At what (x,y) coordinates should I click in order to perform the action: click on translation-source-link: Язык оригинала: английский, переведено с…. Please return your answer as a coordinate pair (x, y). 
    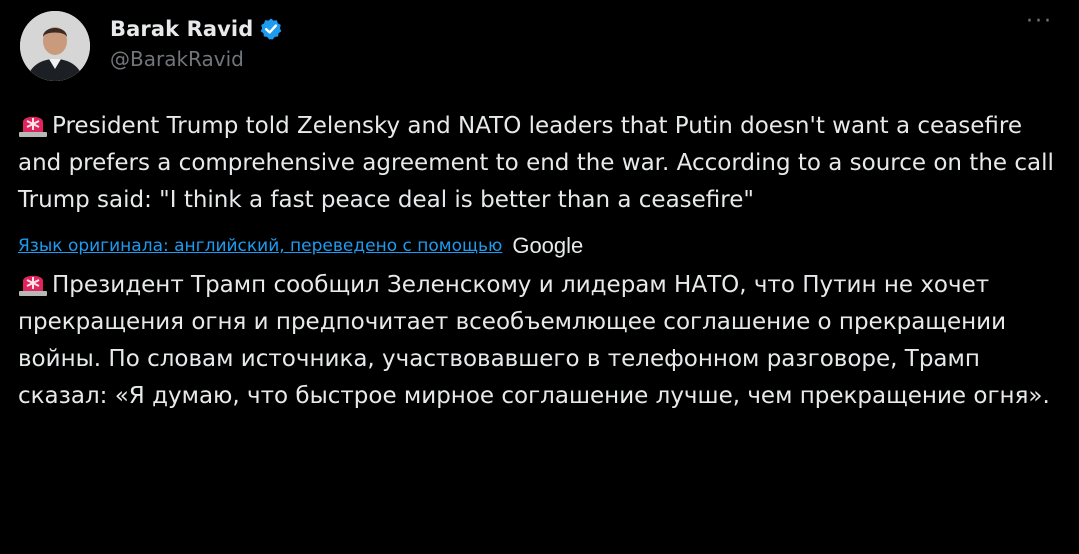
    Looking at the image, I should click on (260, 246).